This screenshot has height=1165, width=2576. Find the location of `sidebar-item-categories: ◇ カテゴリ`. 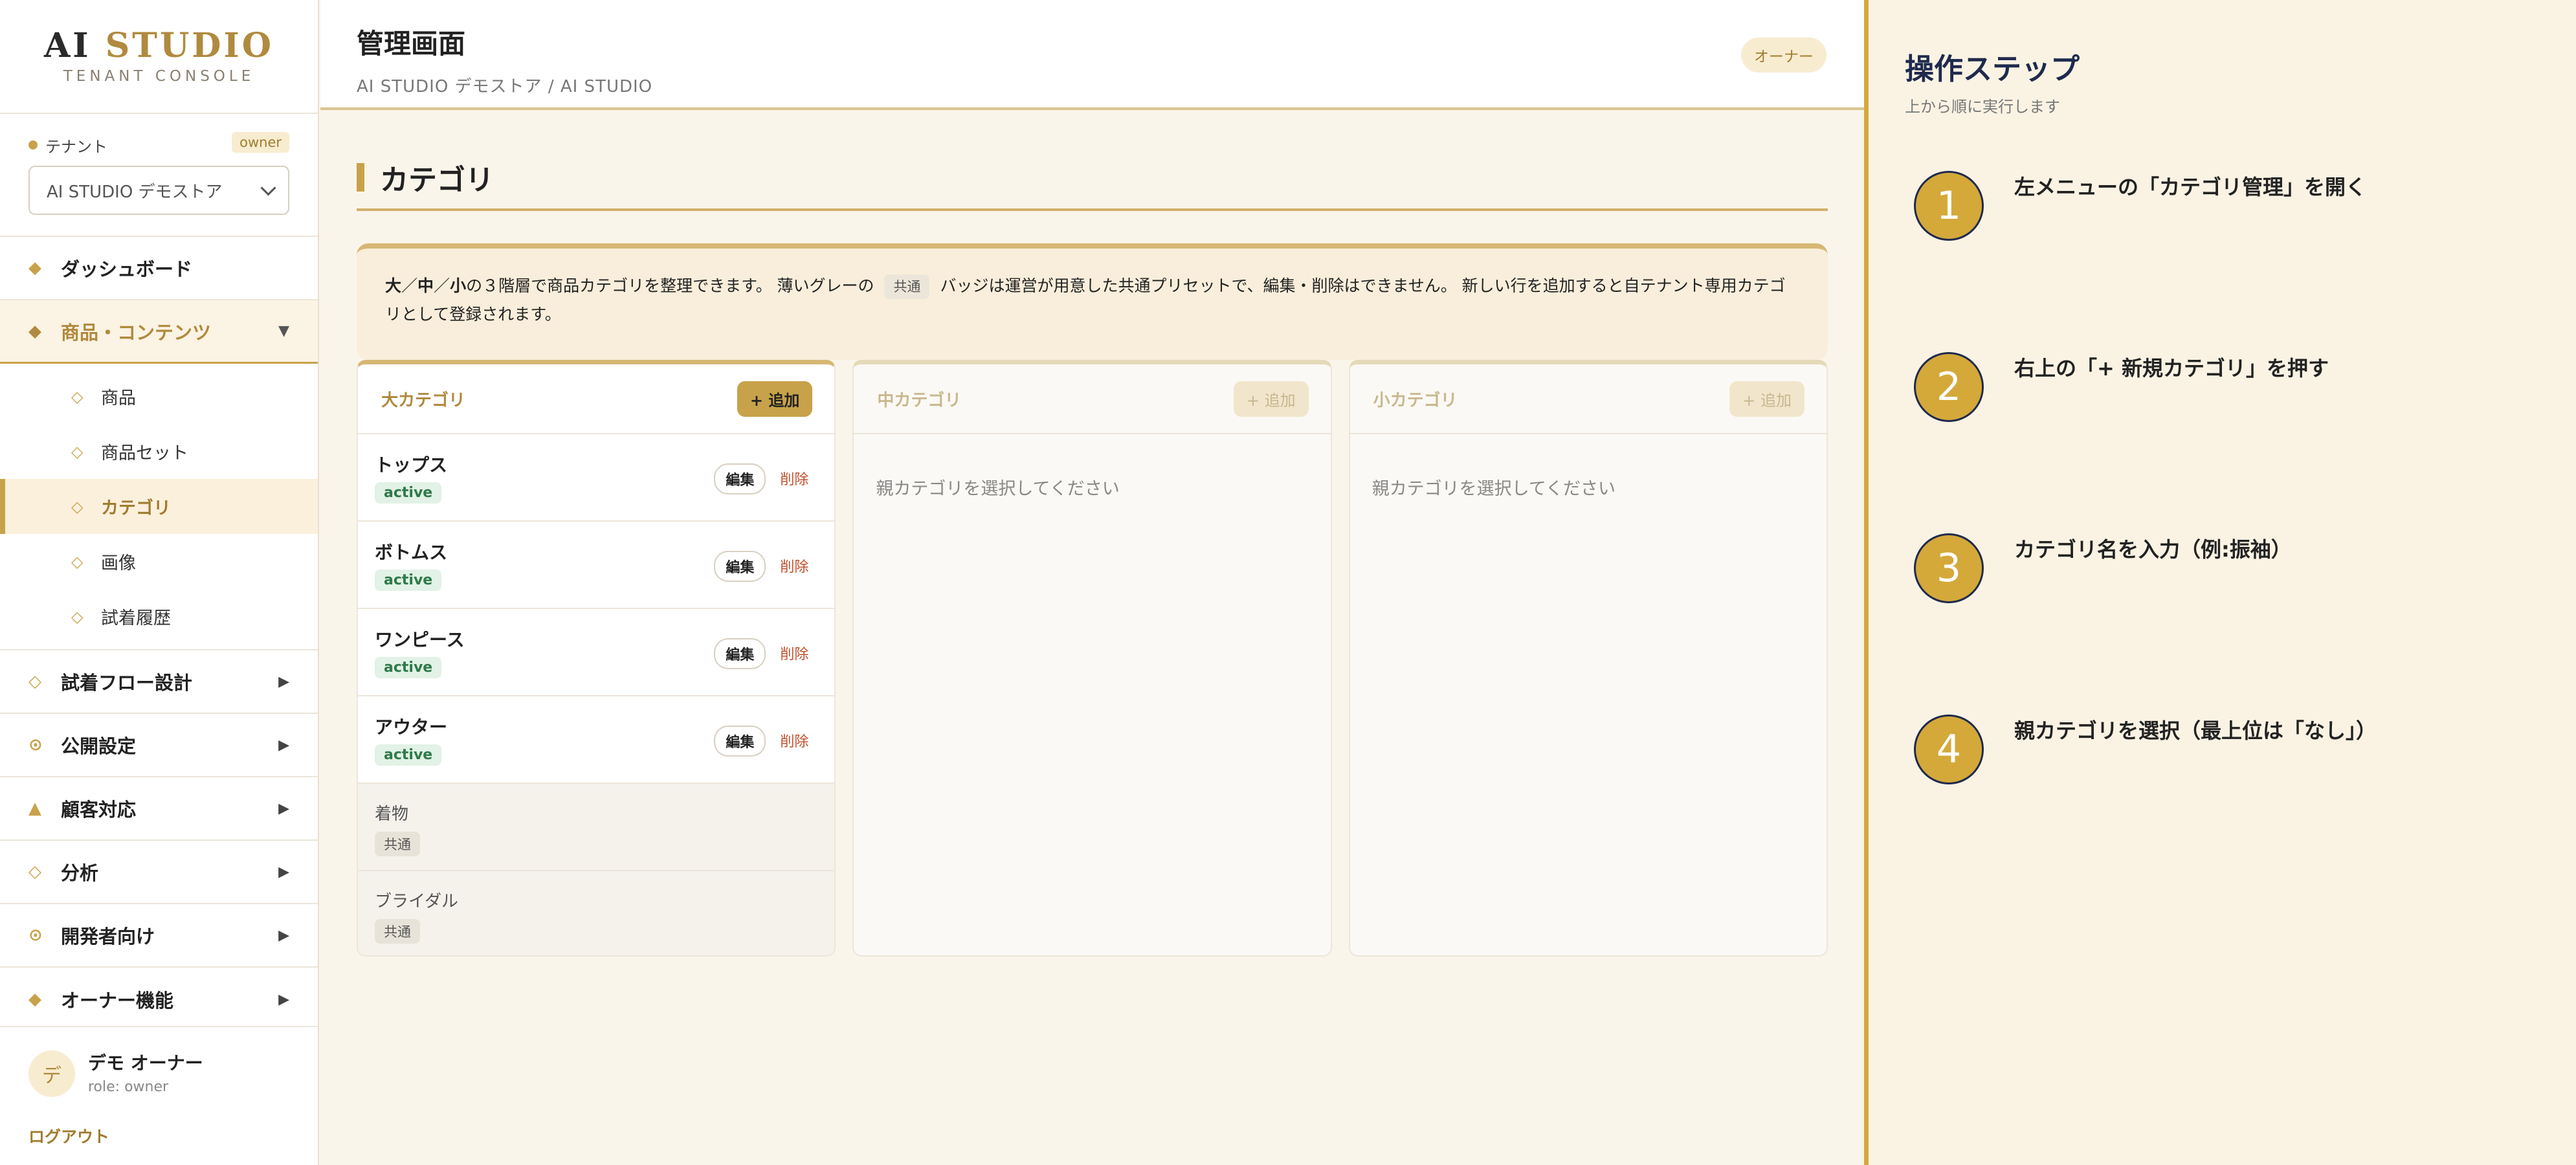

sidebar-item-categories: ◇ カテゴリ is located at coordinates (159, 506).